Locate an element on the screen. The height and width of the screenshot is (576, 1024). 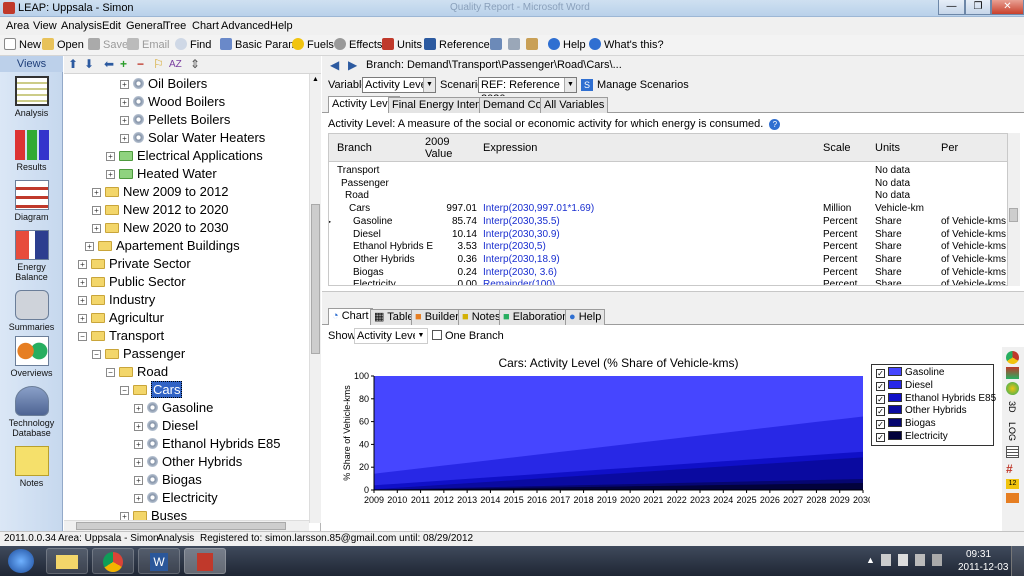
tab-builder: ■ Builder is located at coordinates (437, 317).